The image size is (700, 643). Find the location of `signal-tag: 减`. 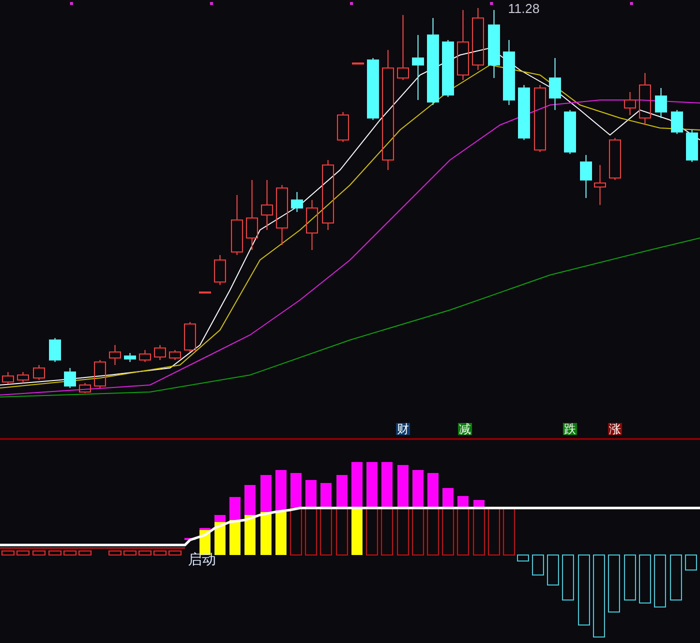

signal-tag: 减 is located at coordinates (465, 429).